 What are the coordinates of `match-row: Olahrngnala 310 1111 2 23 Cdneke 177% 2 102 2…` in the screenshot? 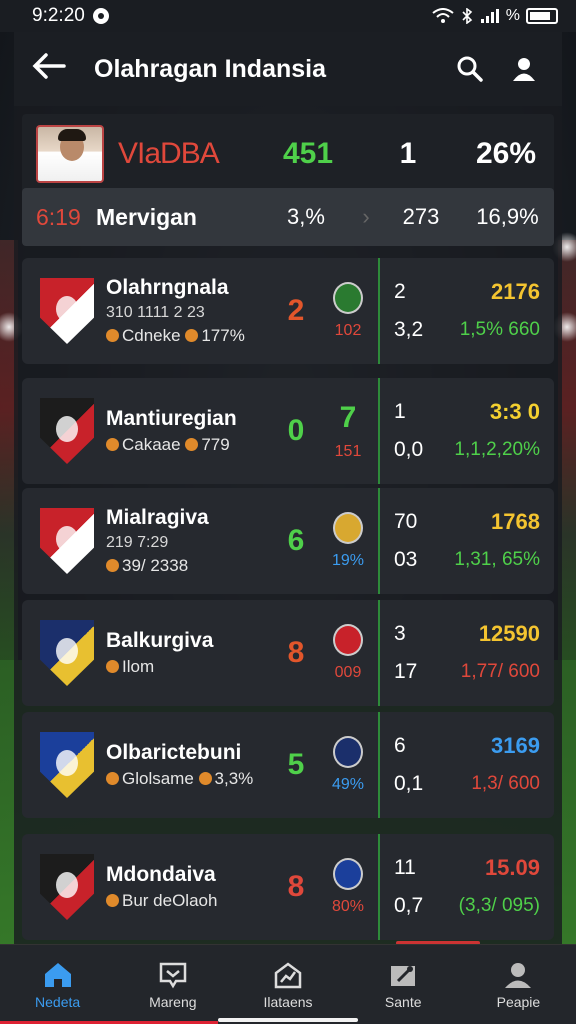 It's located at (288, 311).